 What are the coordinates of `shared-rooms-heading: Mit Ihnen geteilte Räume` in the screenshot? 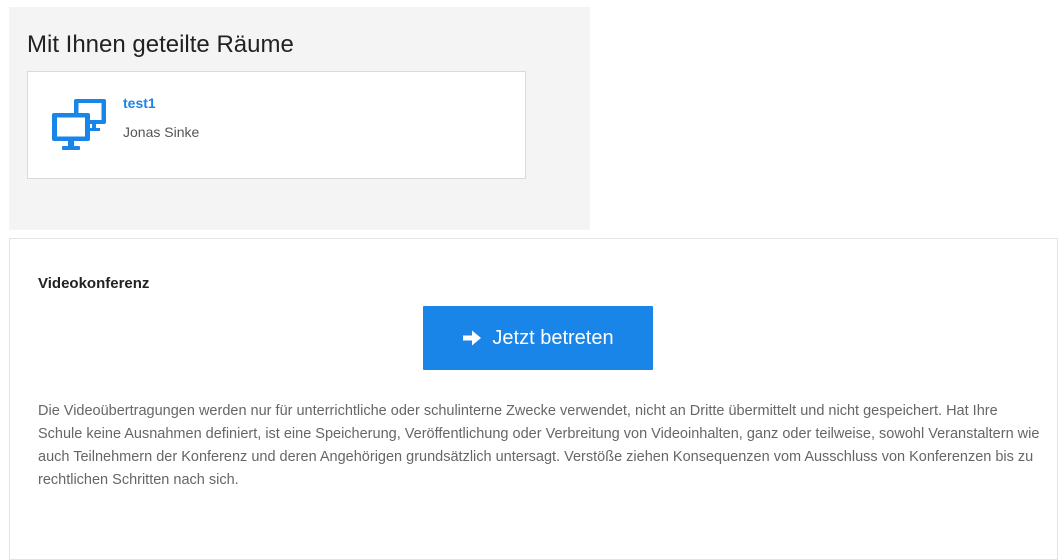 It's located at (160, 44).